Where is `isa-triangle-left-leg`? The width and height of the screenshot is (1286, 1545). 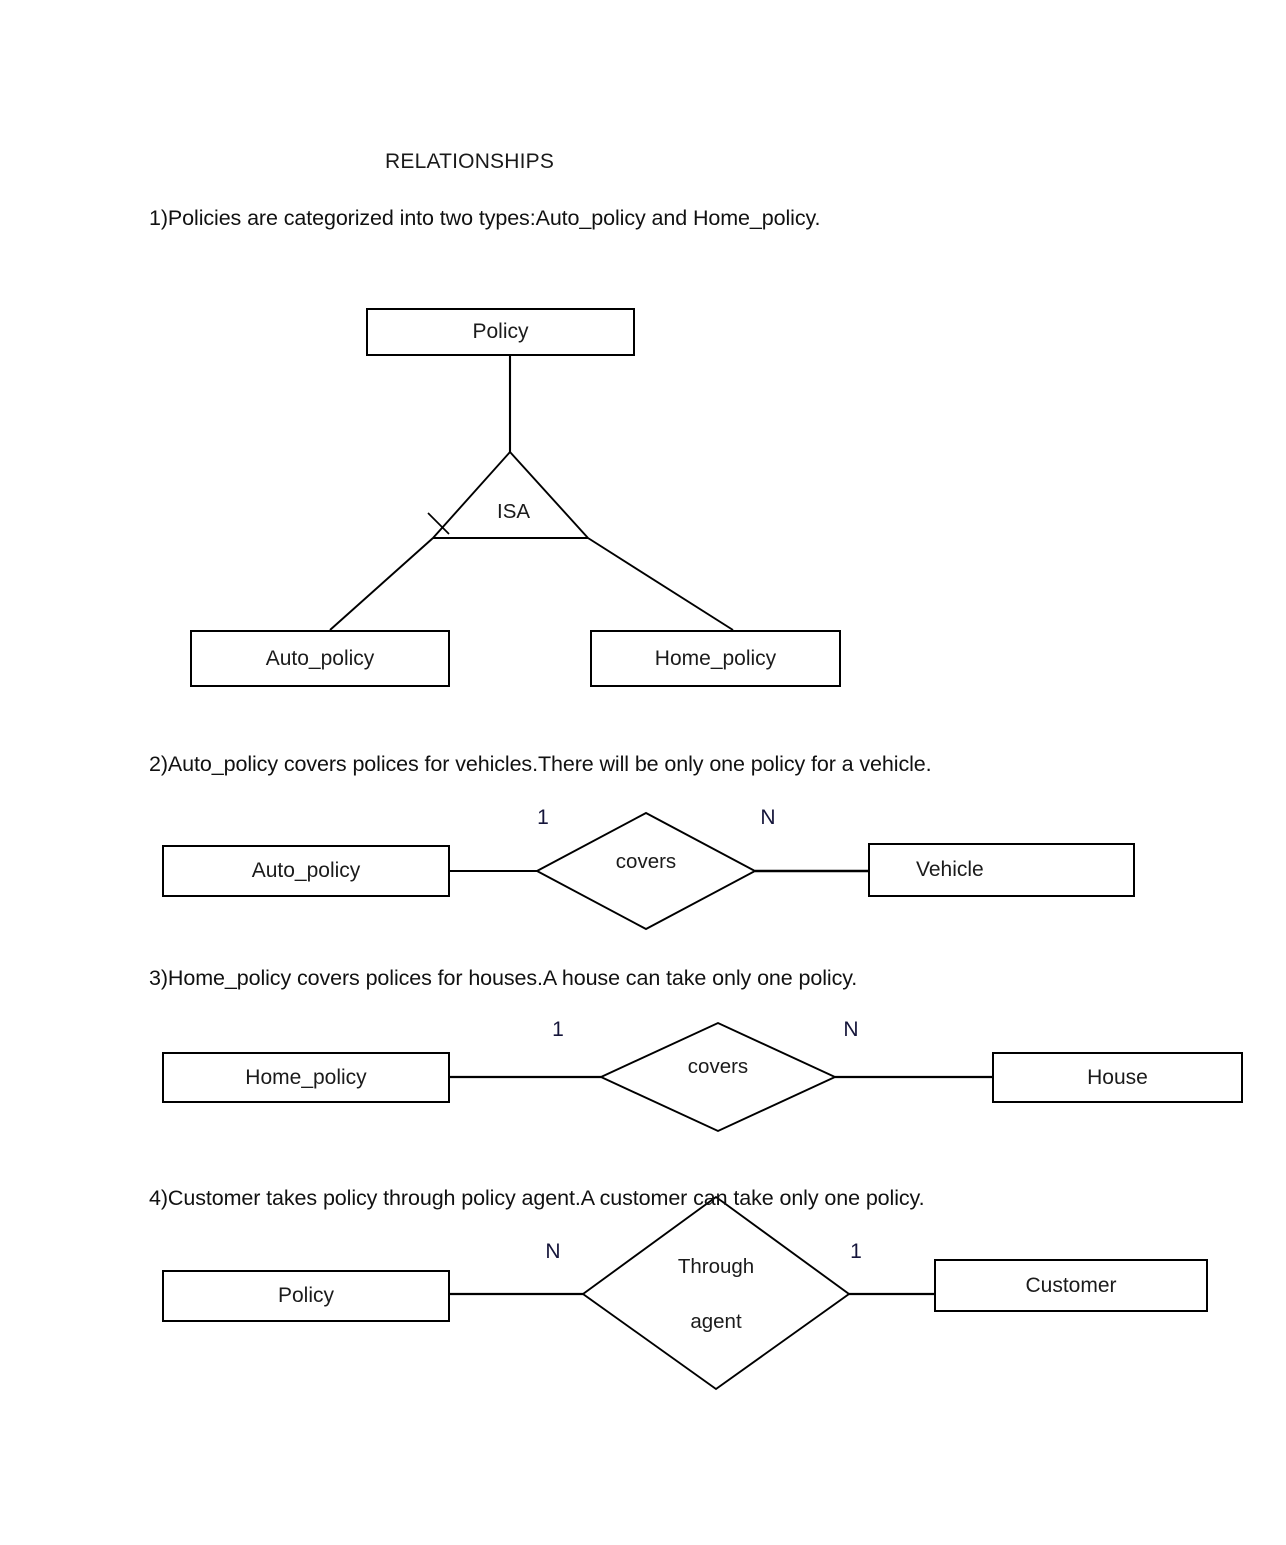 isa-triangle-left-leg is located at coordinates (471, 495).